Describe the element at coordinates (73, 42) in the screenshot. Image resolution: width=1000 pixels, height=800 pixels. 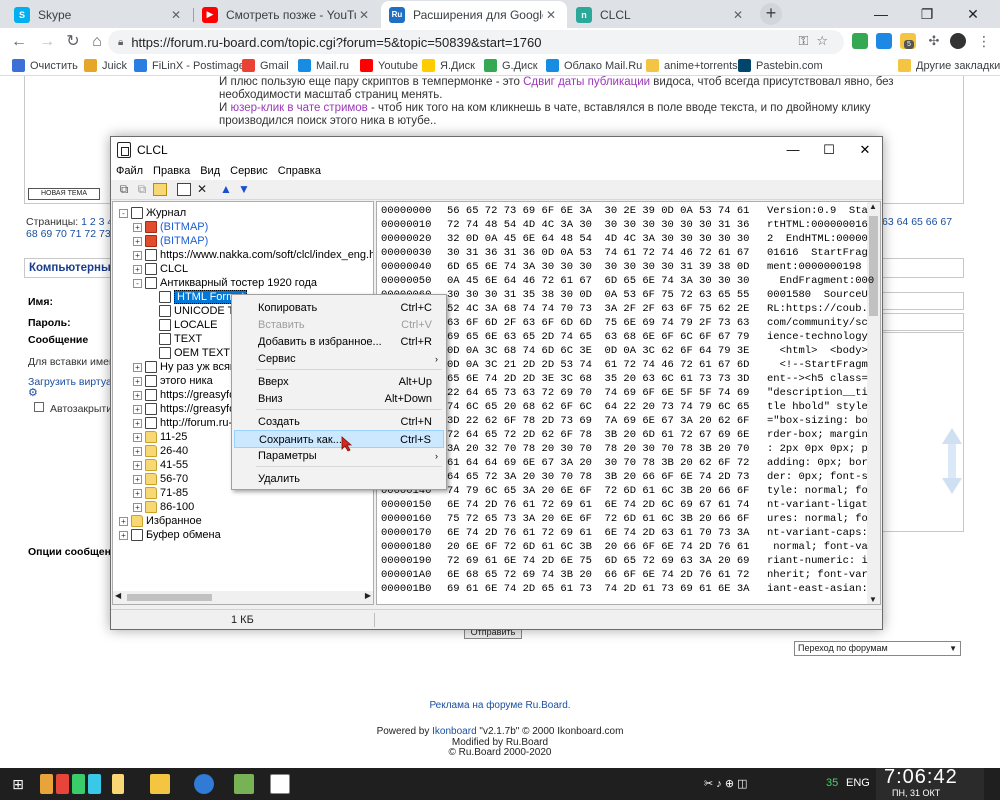
I see `reload-icon: ↻` at that location.